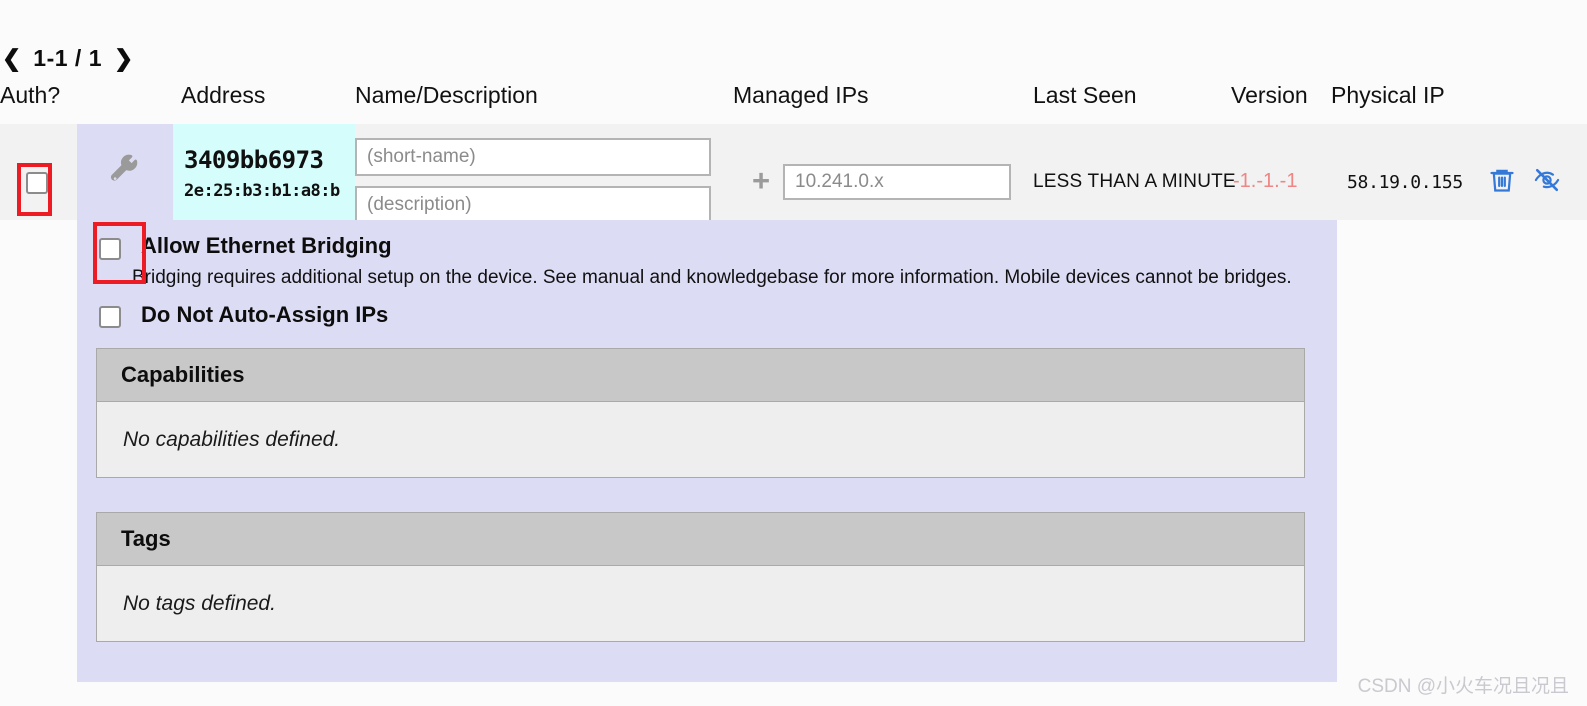 The image size is (1587, 706). Describe the element at coordinates (533, 205) in the screenshot. I see `description-input` at that location.